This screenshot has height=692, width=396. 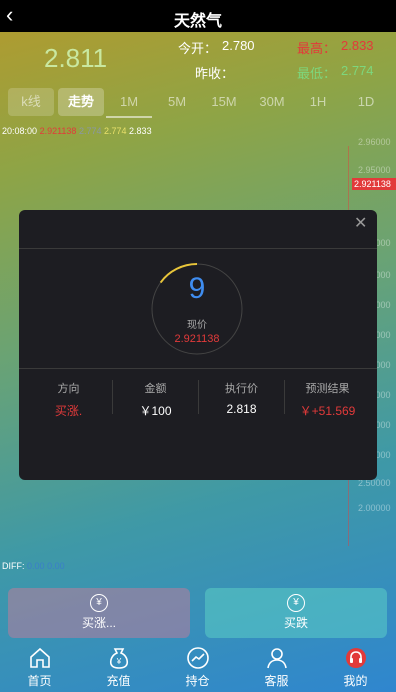 I want to click on high-value: 2.833, so click(x=357, y=45).